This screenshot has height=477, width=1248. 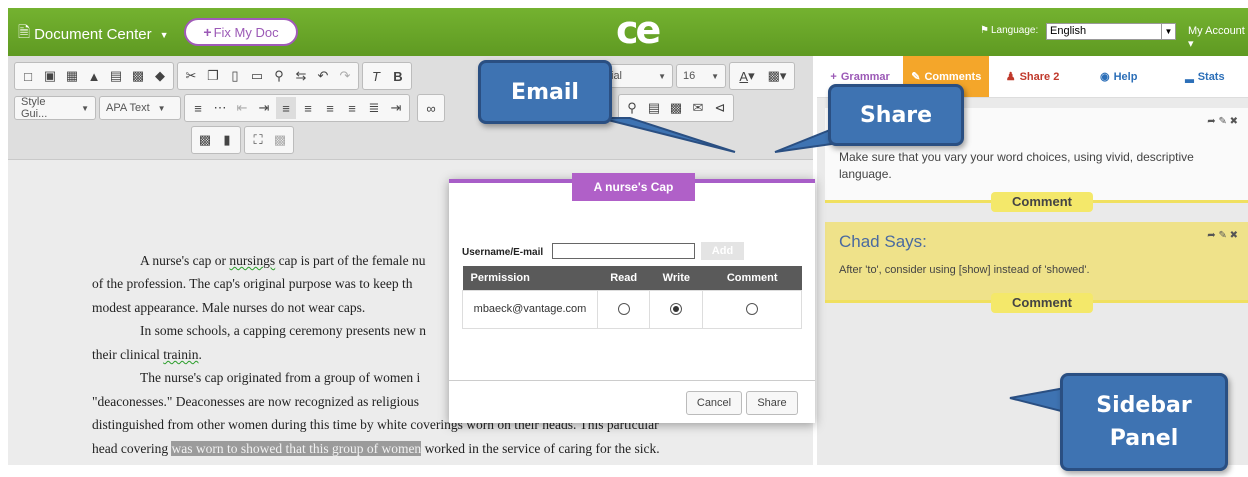 What do you see at coordinates (747, 76) in the screenshot?
I see `text-color-icon: A ▾` at bounding box center [747, 76].